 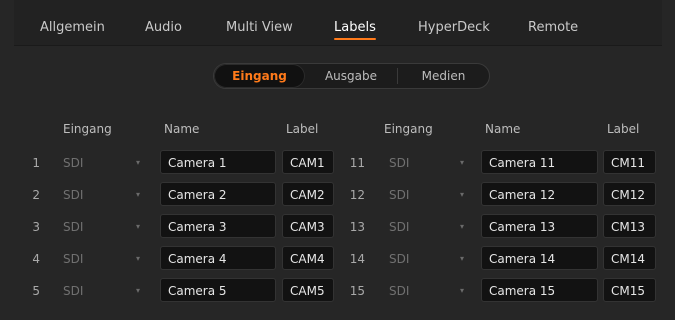 I want to click on tab-audio: Audio, so click(x=163, y=22).